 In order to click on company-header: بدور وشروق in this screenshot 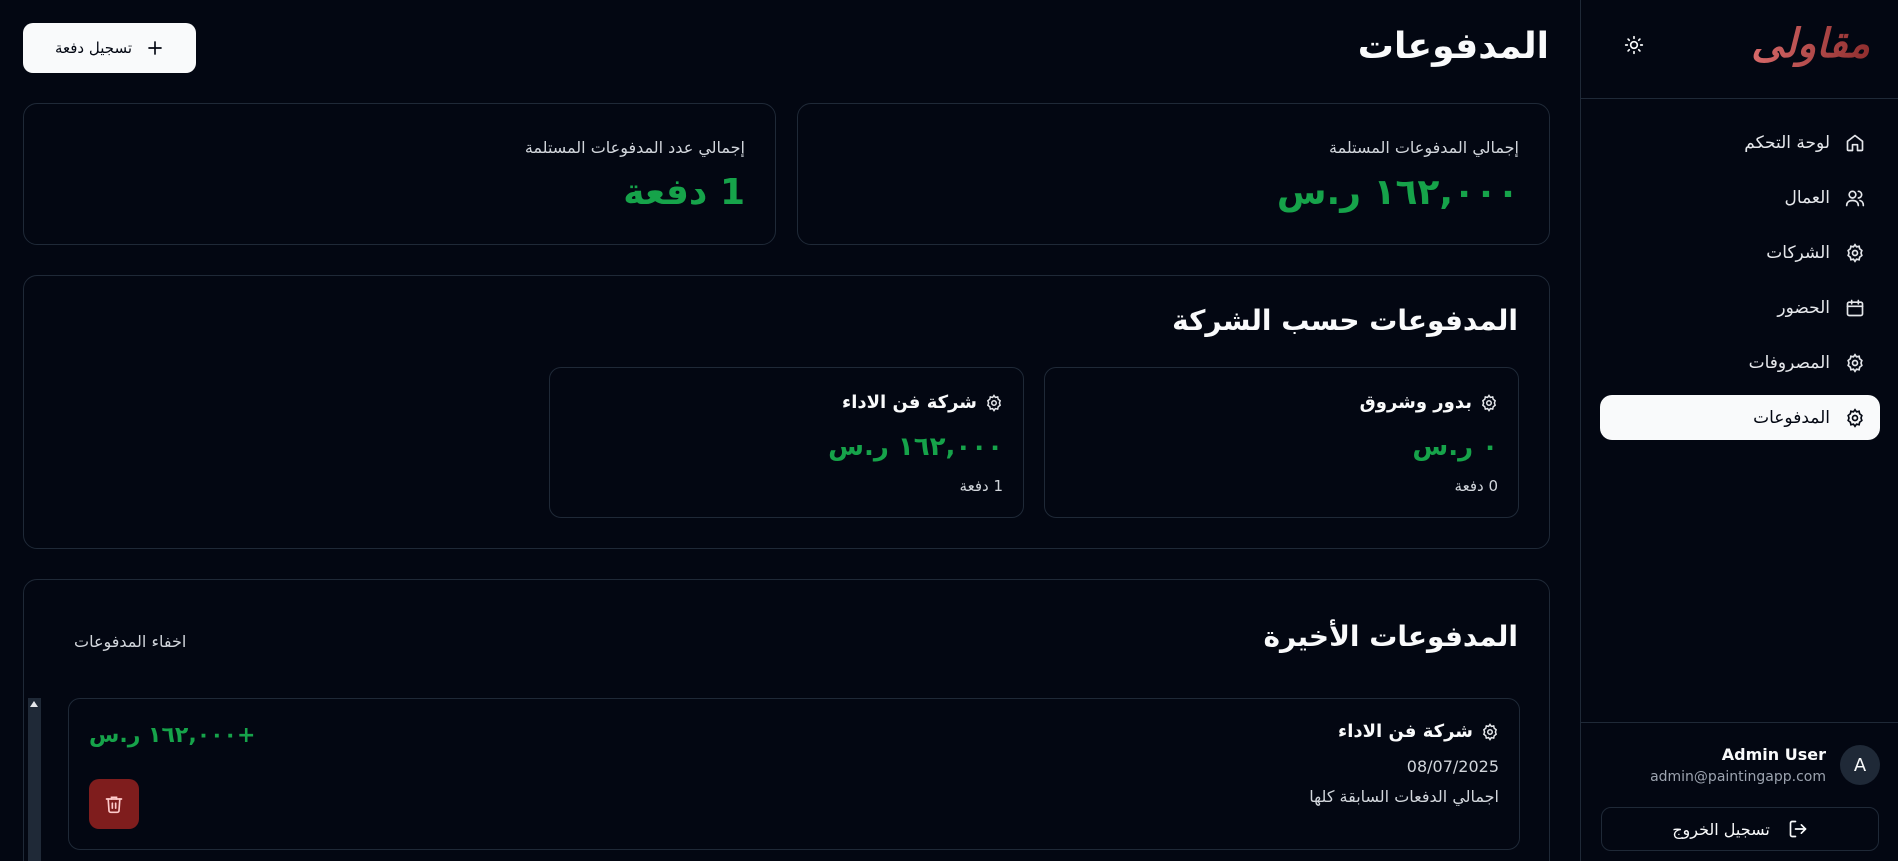, I will do `click(1429, 402)`.